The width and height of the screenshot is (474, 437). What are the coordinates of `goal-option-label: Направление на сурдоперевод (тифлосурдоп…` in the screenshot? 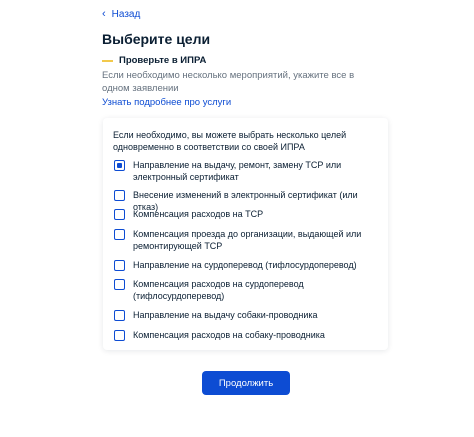 It's located at (245, 265).